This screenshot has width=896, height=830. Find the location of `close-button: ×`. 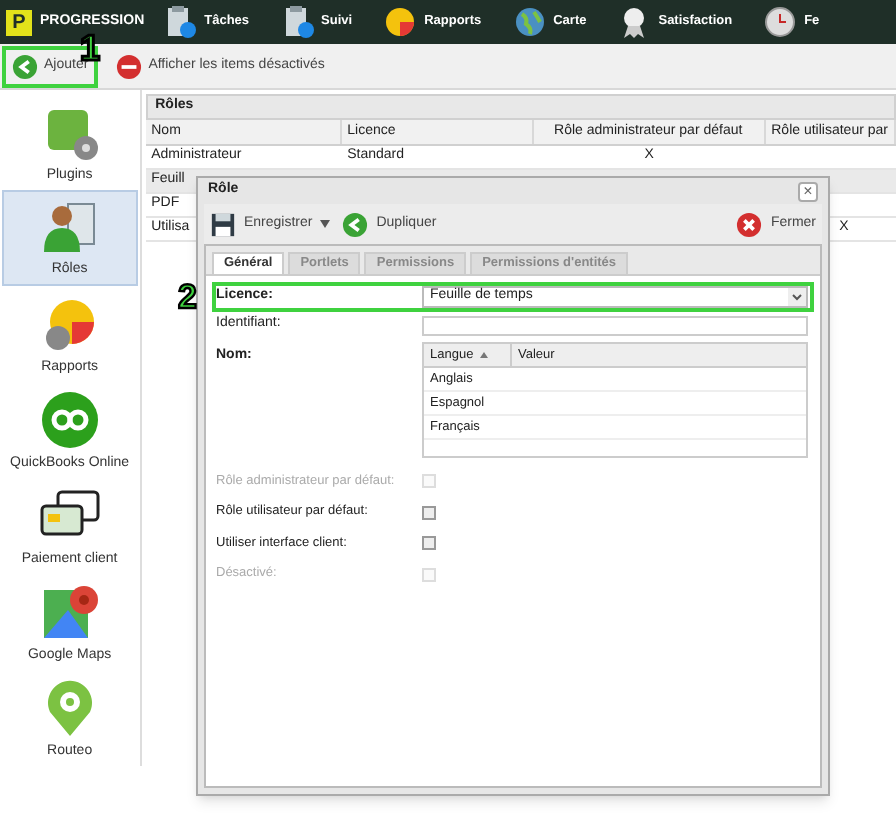

close-button: × is located at coordinates (808, 191).